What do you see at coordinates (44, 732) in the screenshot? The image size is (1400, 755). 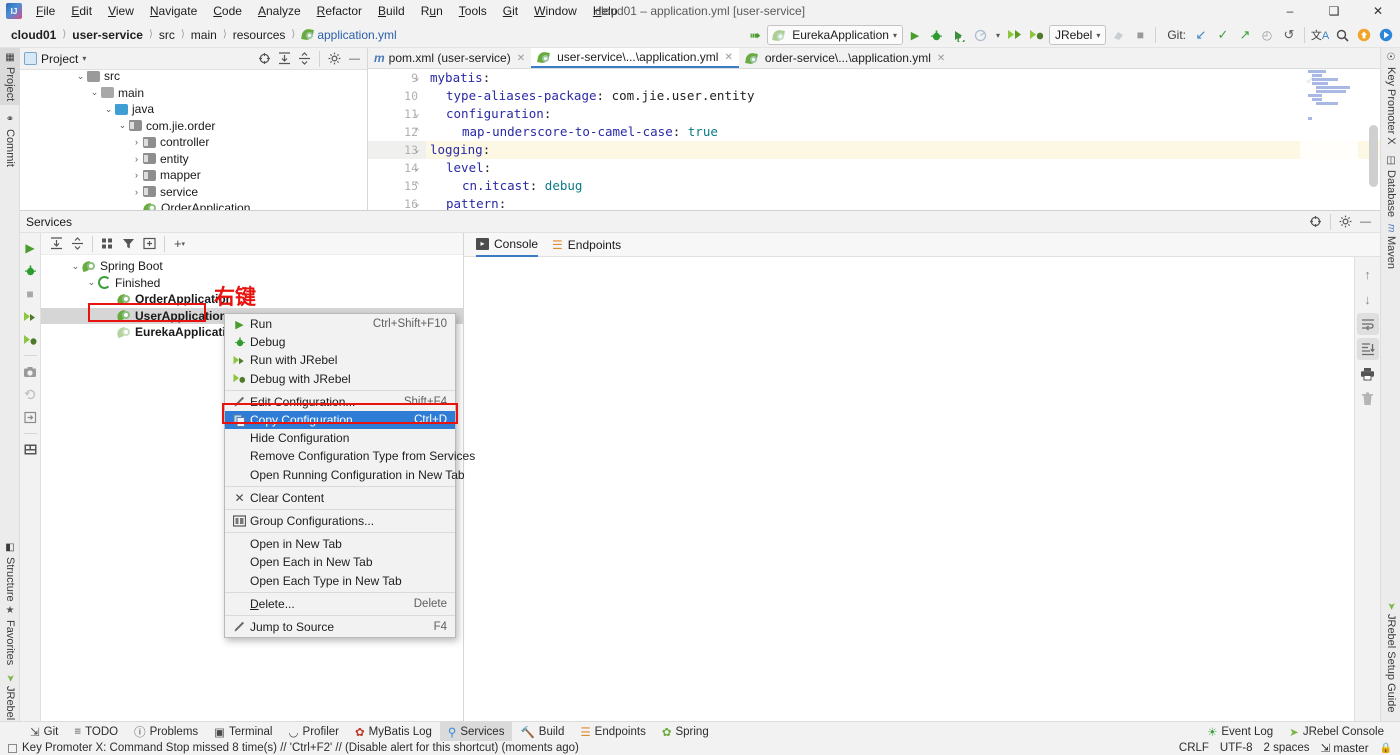 I see `bottom-tab-git: ⇲ Git` at bounding box center [44, 732].